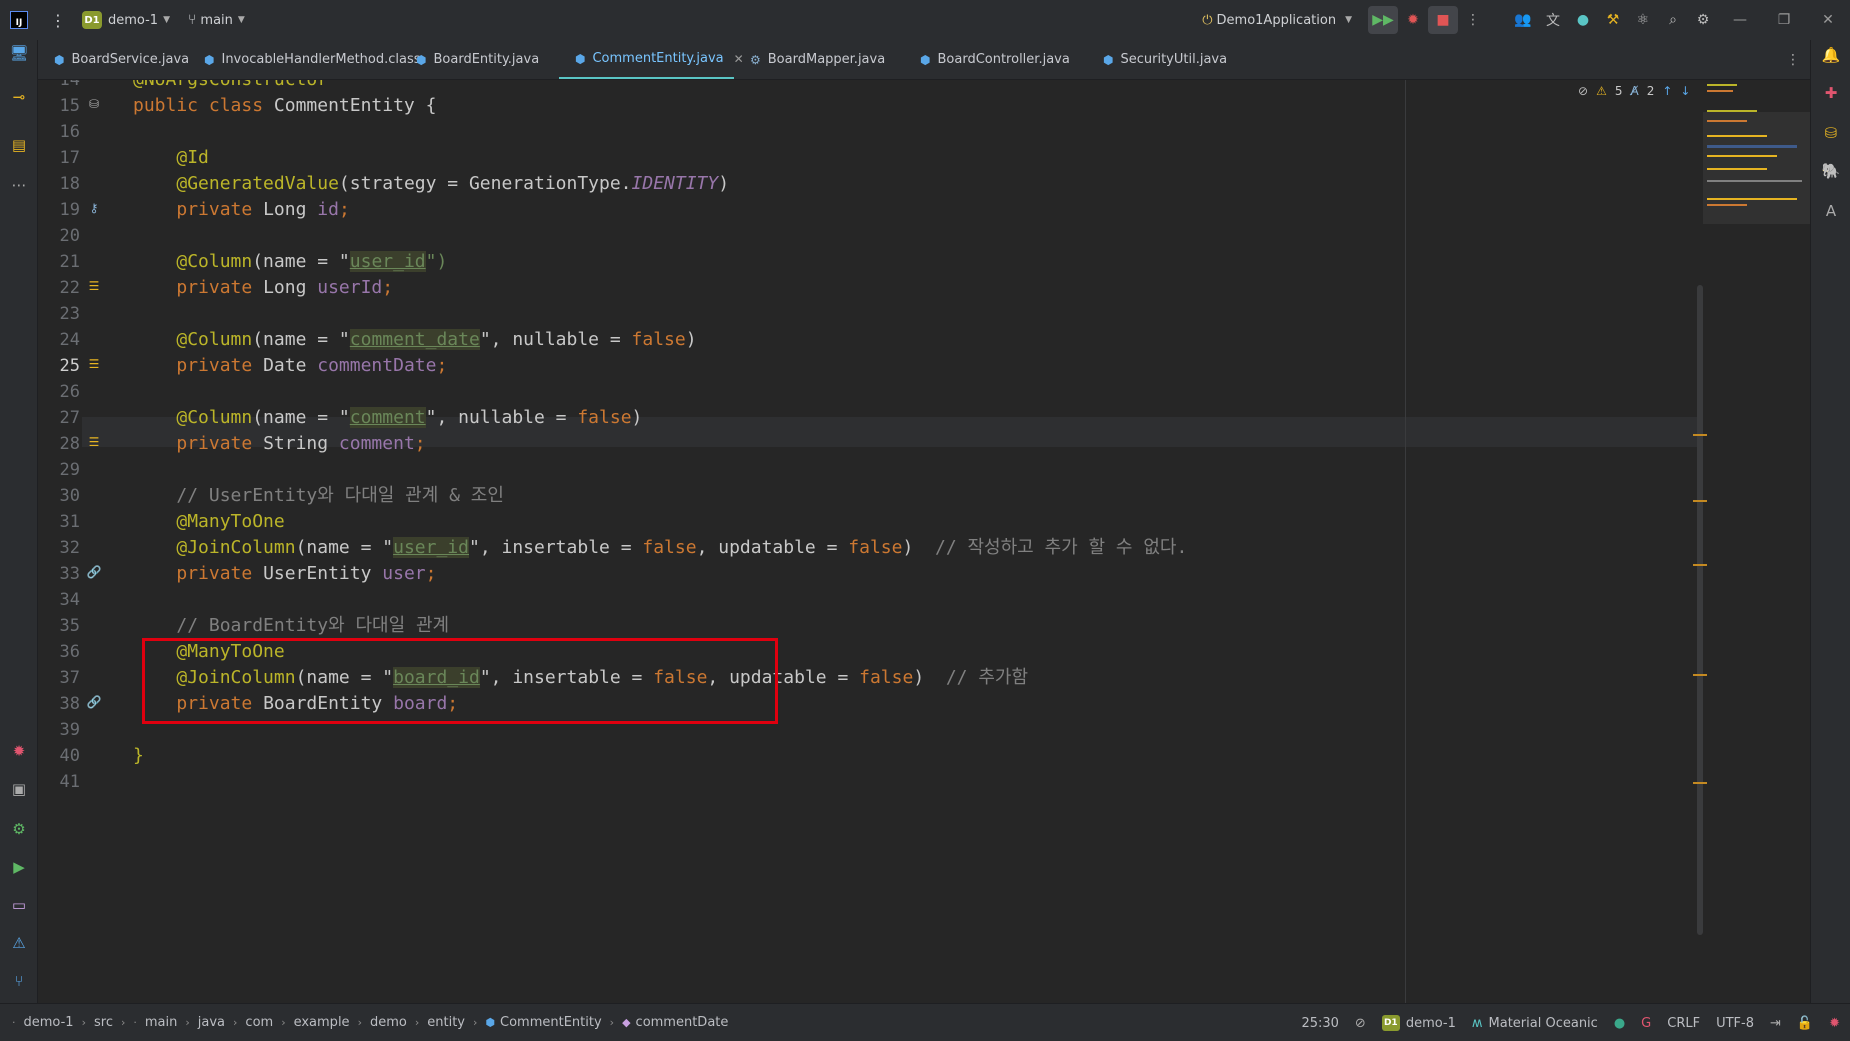 Image resolution: width=1850 pixels, height=1041 pixels. I want to click on breadcrumb-item: commentDate, so click(682, 1022).